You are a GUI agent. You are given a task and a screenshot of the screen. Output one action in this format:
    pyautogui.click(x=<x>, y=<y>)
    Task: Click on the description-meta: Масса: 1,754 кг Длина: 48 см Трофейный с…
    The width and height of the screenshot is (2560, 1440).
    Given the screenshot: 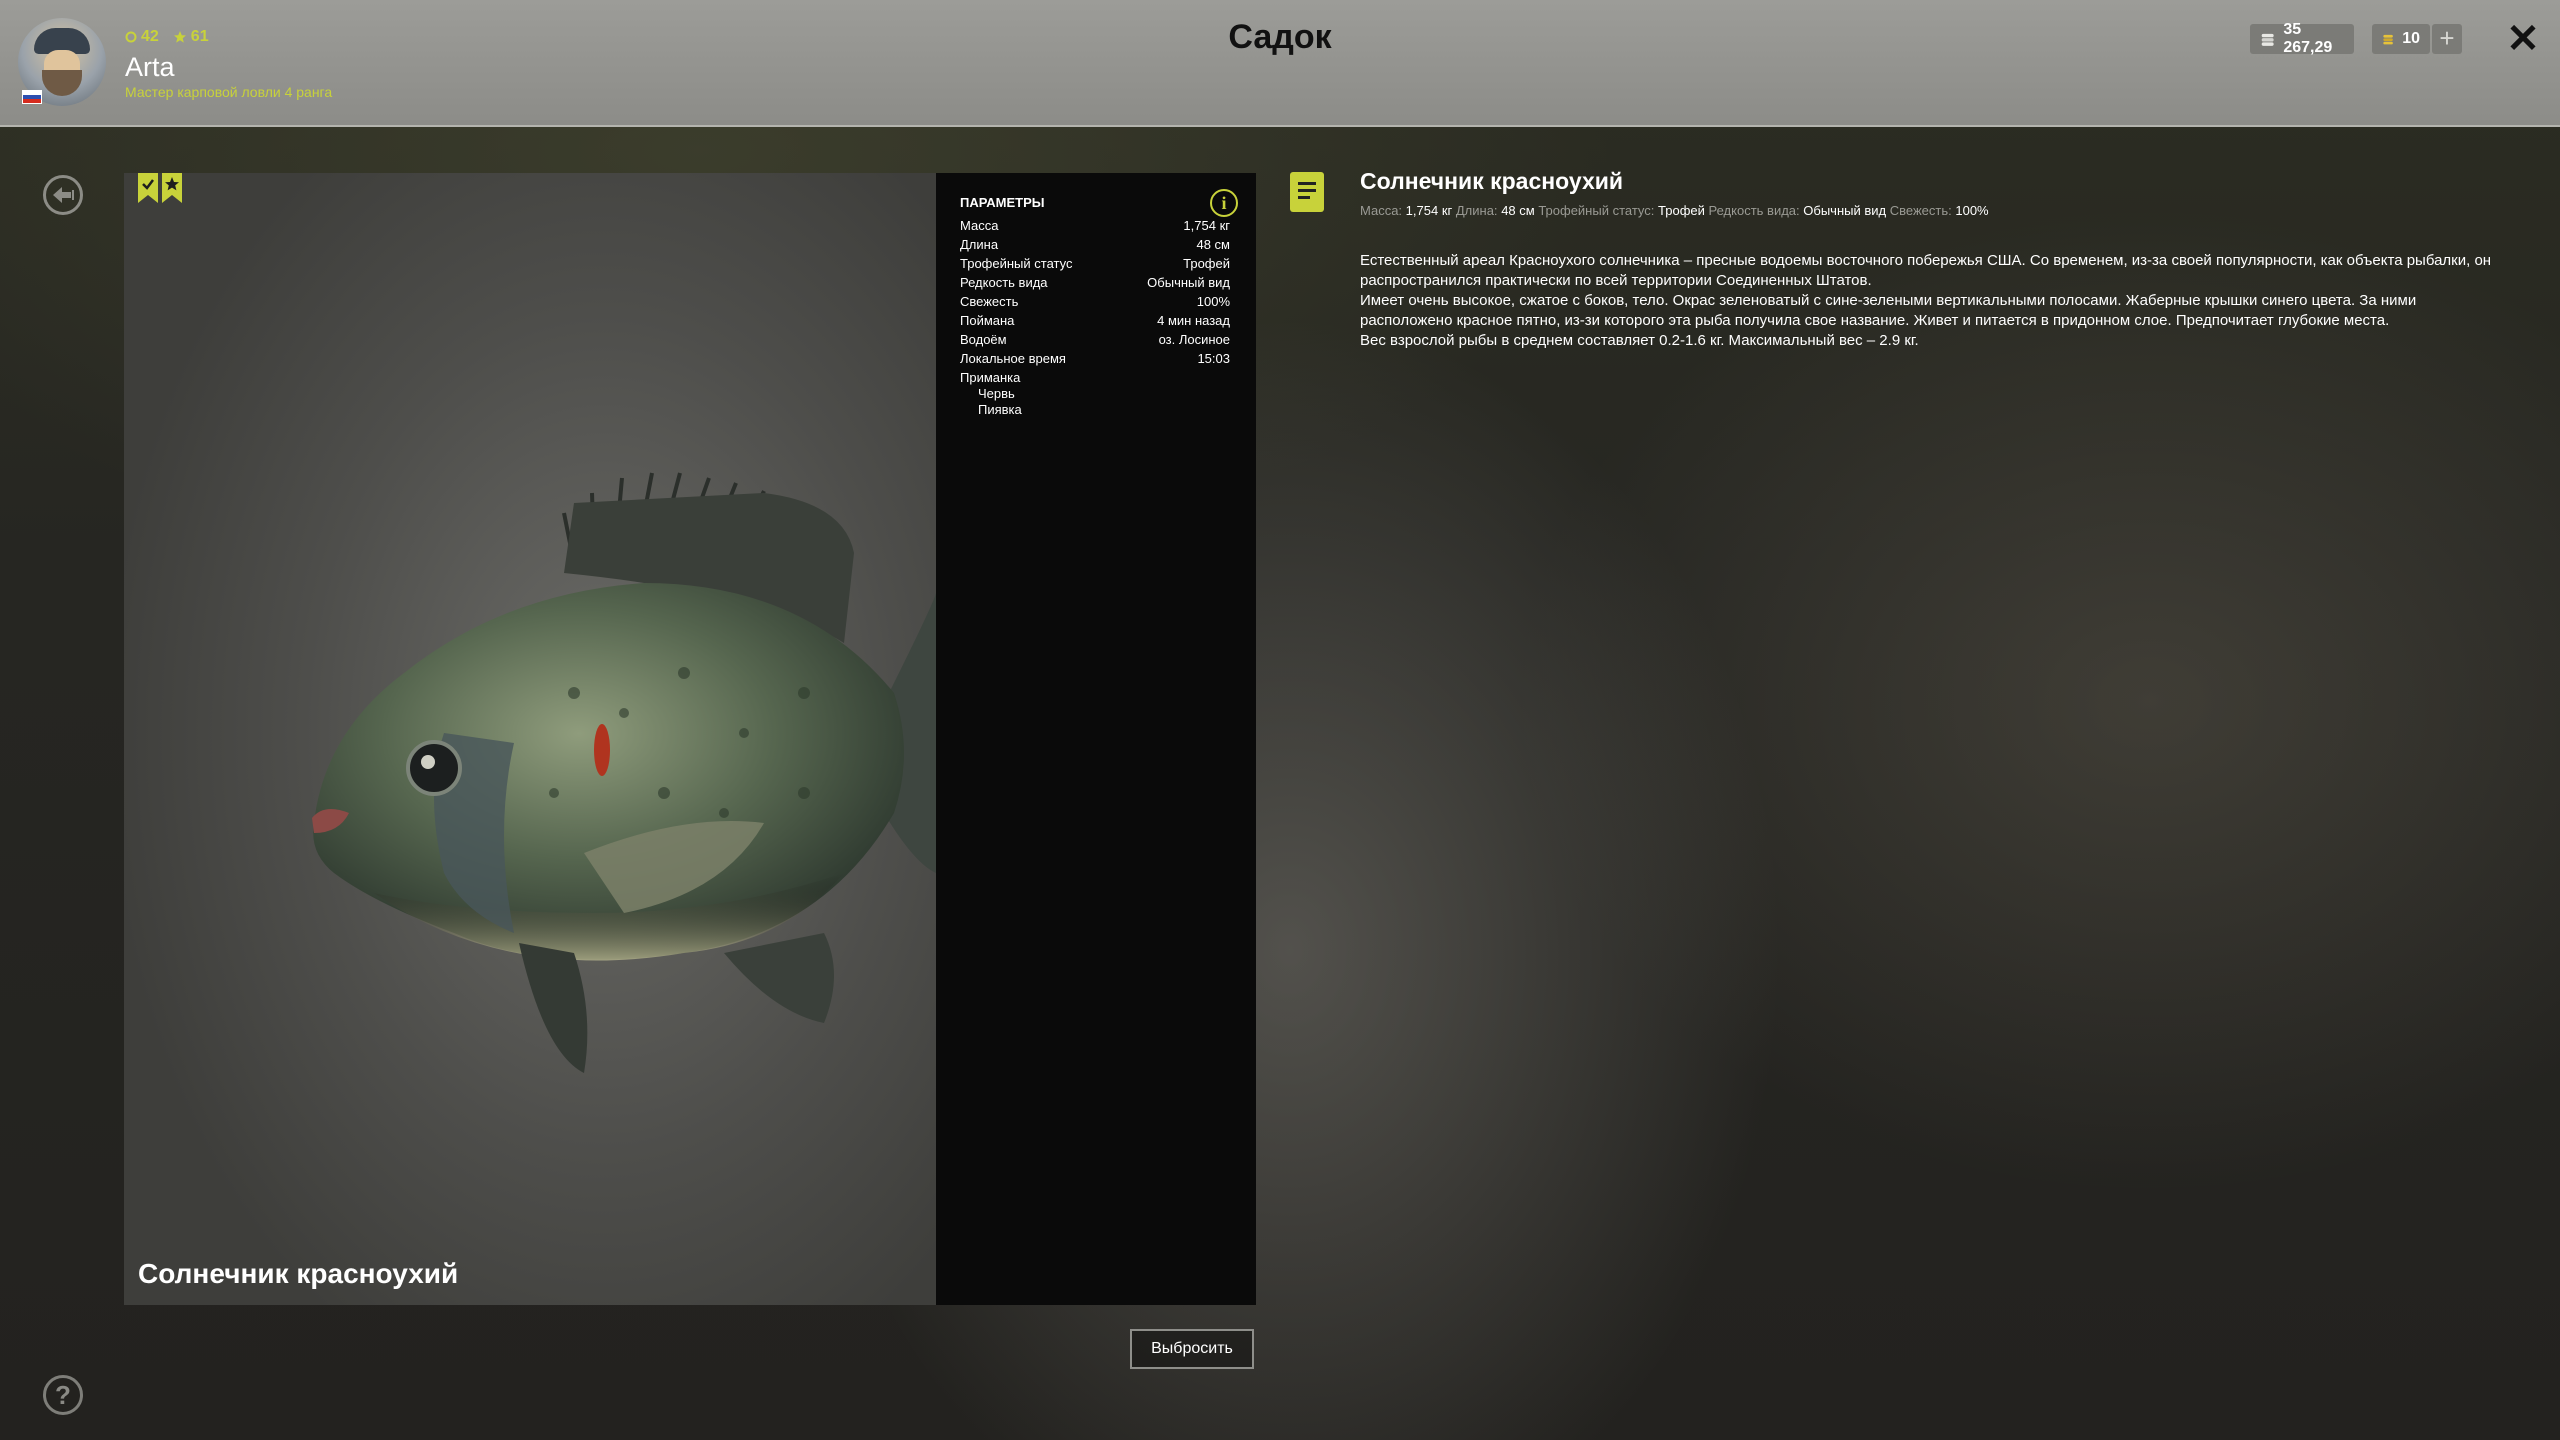 What is the action you would take?
    pyautogui.click(x=1674, y=210)
    